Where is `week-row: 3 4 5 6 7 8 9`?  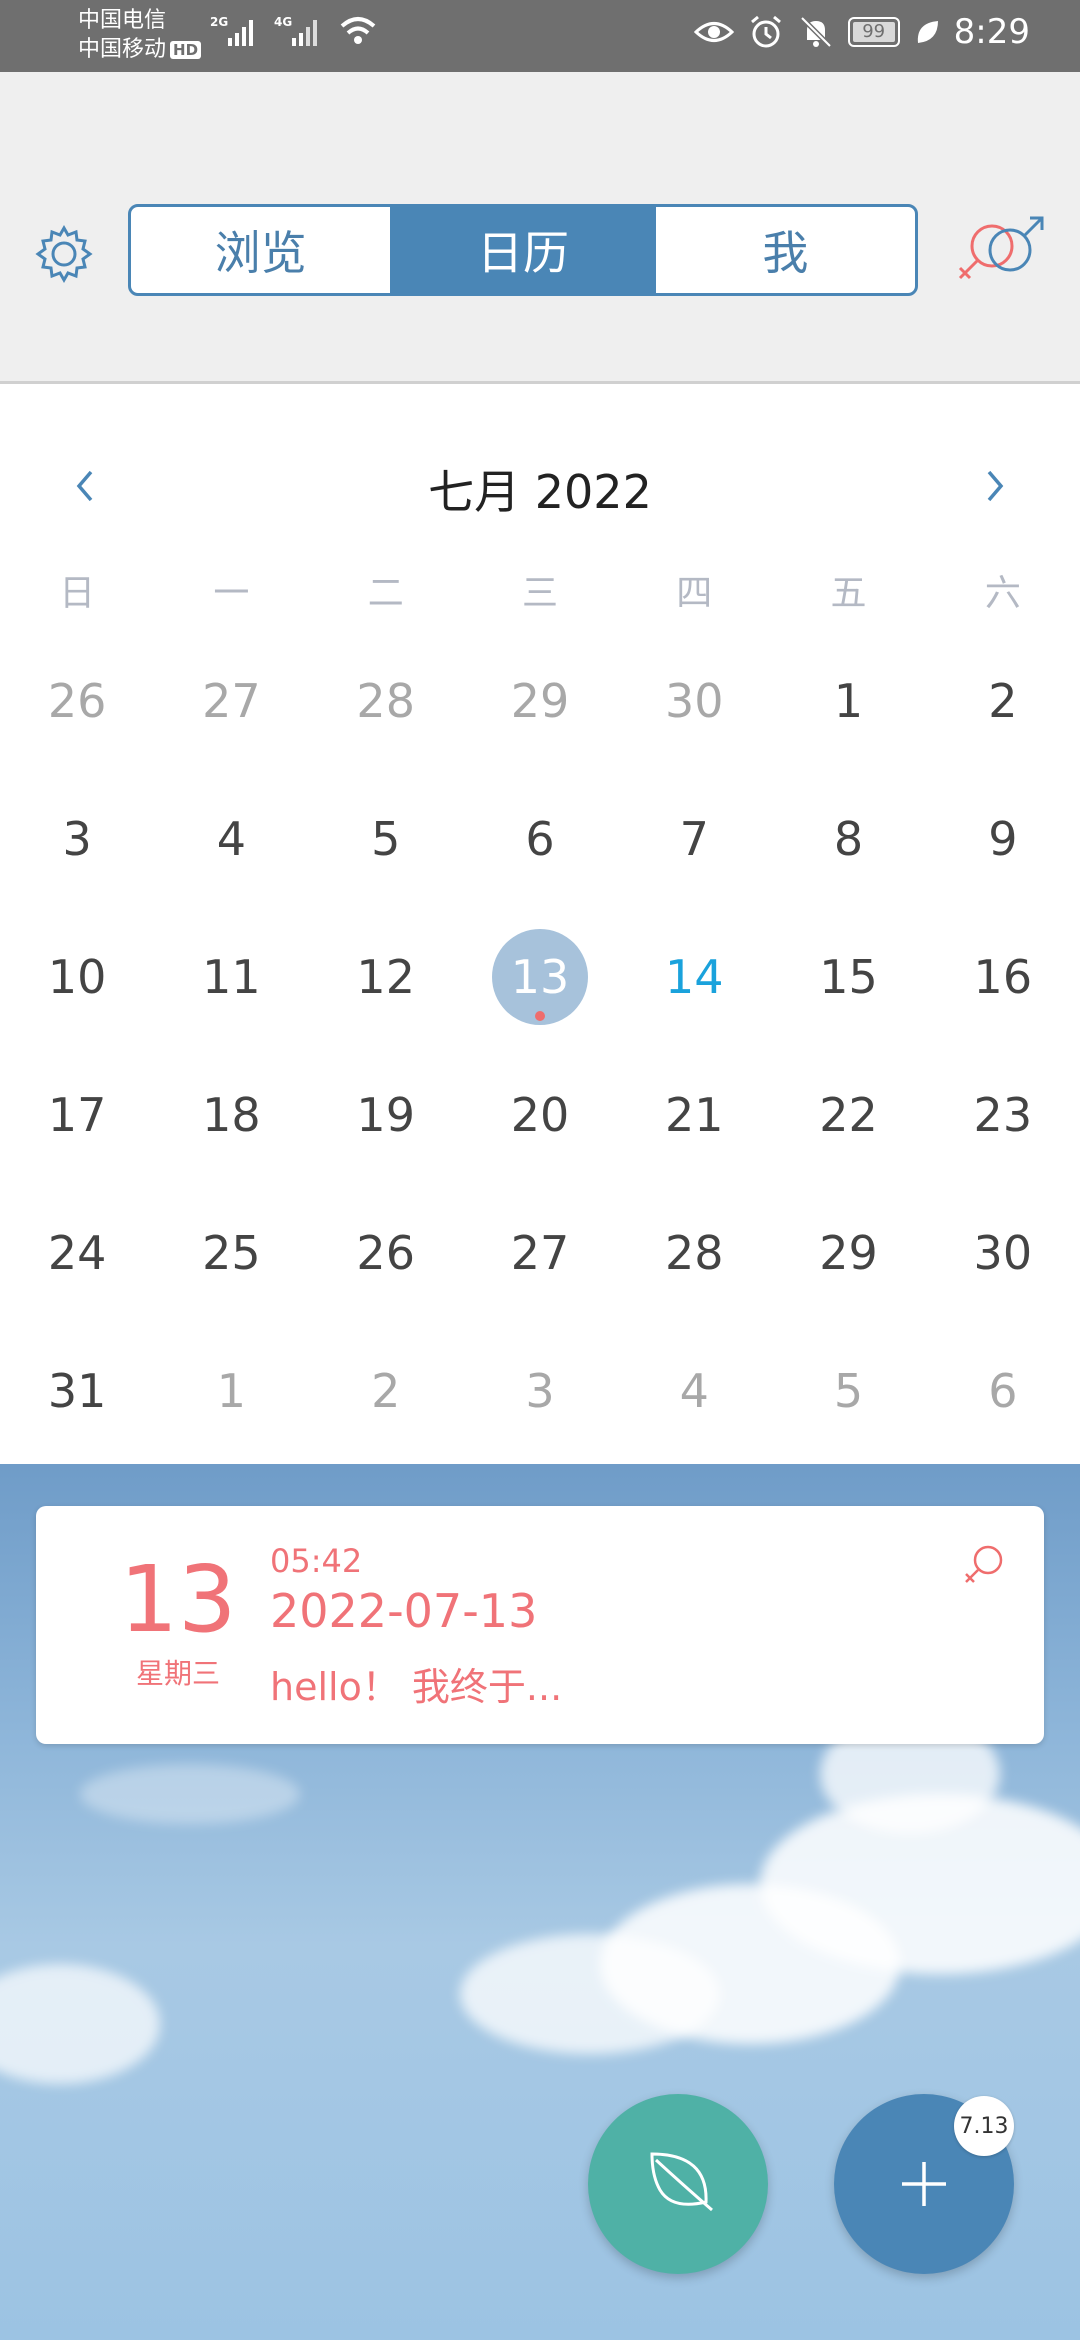 week-row: 3 4 5 6 7 8 9 is located at coordinates (540, 839).